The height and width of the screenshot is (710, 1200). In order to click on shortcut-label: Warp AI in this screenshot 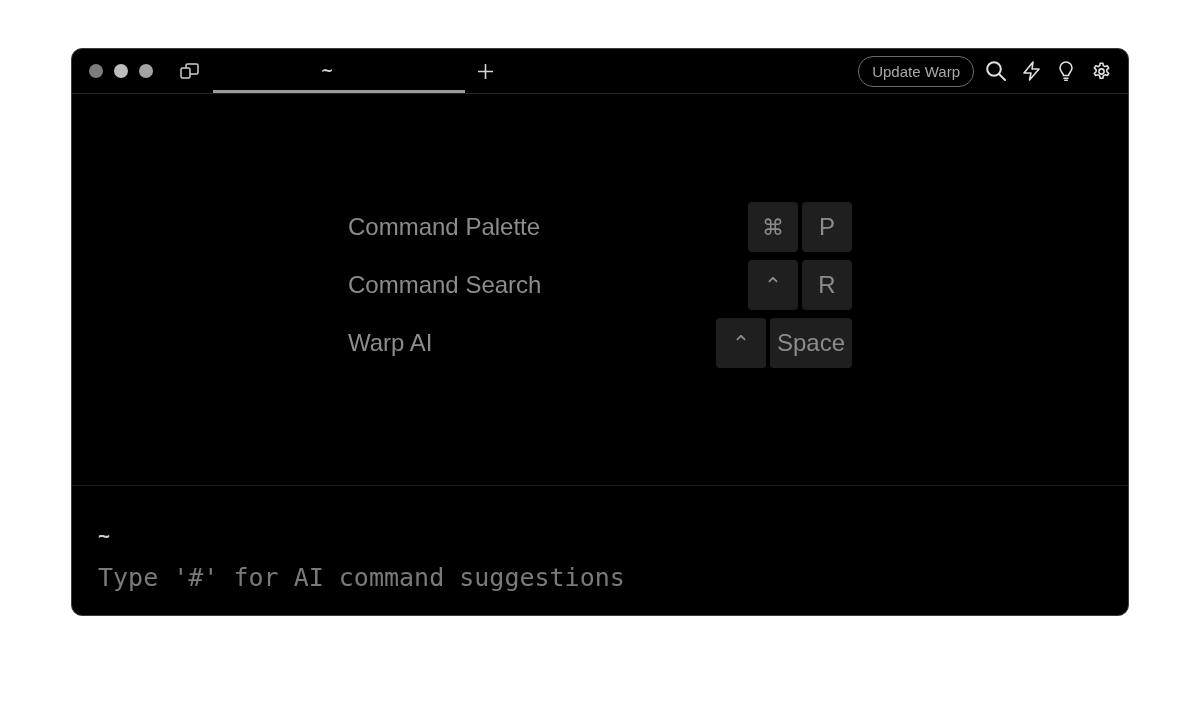, I will do `click(390, 343)`.